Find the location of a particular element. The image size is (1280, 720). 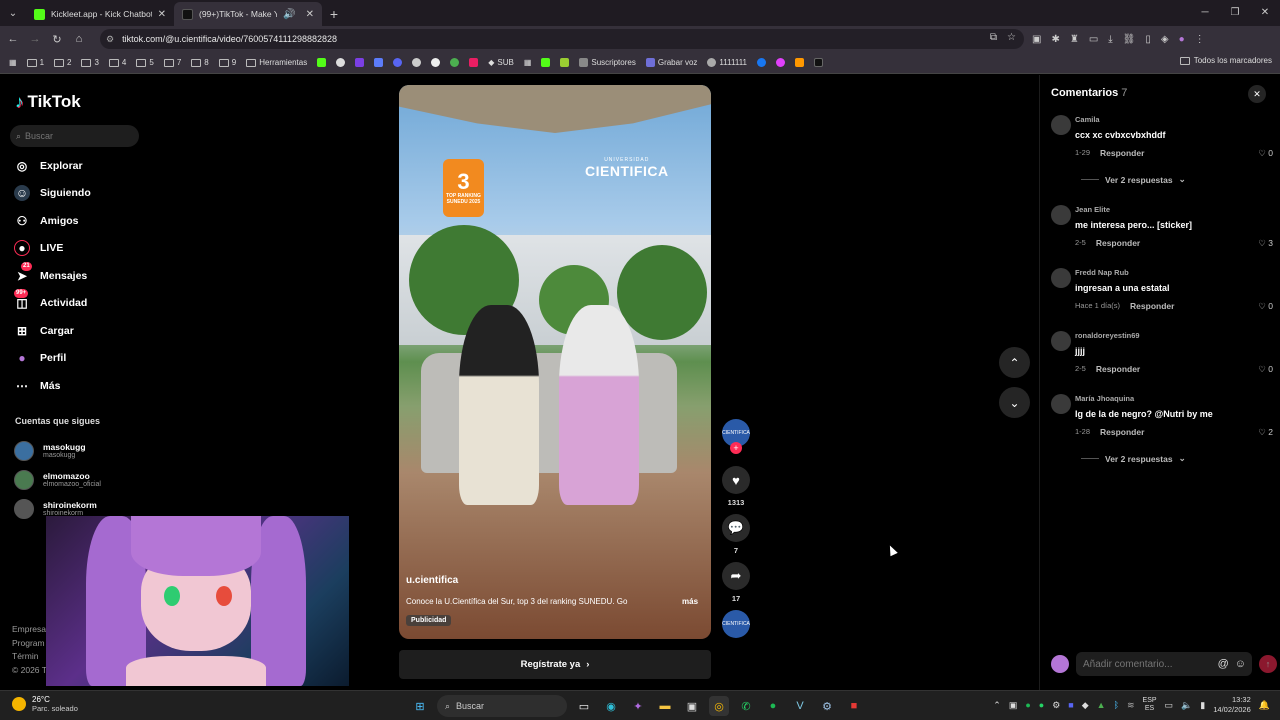

sidebar-item-cargar: ⊞ Cargar is located at coordinates (52, 331).